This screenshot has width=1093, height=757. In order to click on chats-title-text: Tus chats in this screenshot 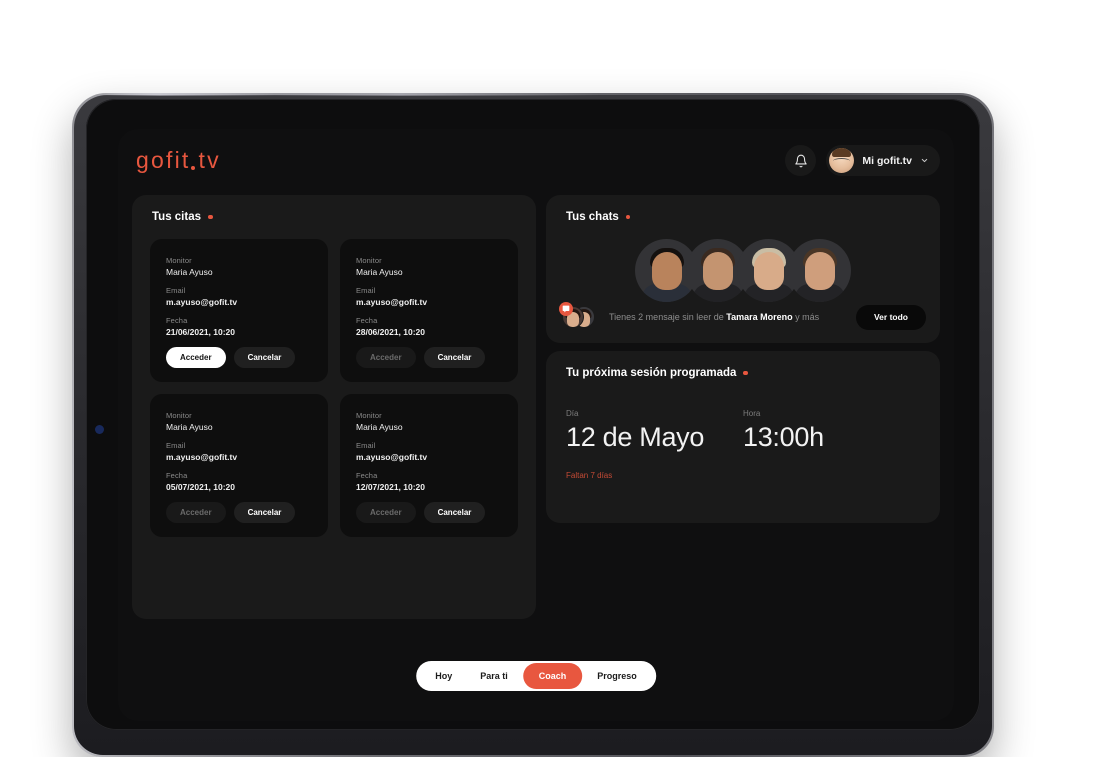, I will do `click(592, 217)`.